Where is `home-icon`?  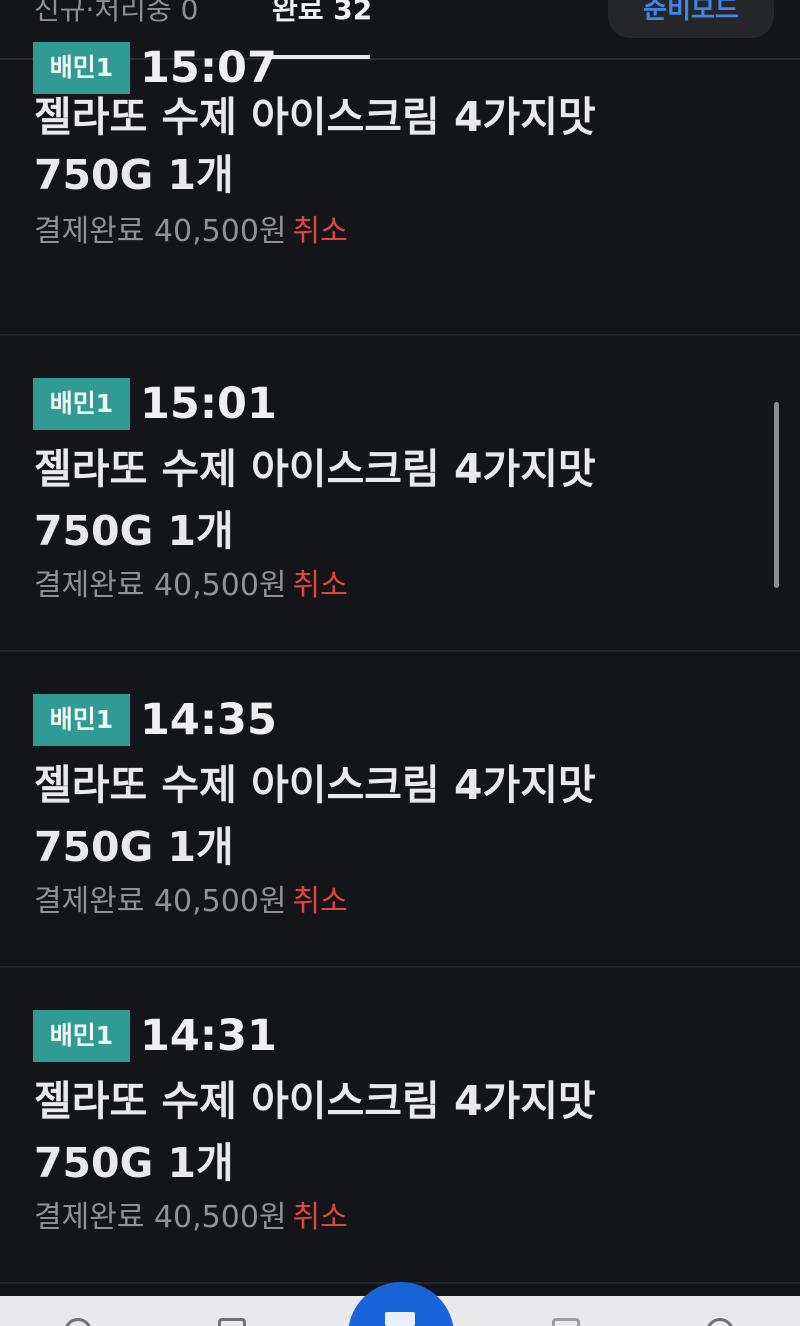 home-icon is located at coordinates (78, 1322).